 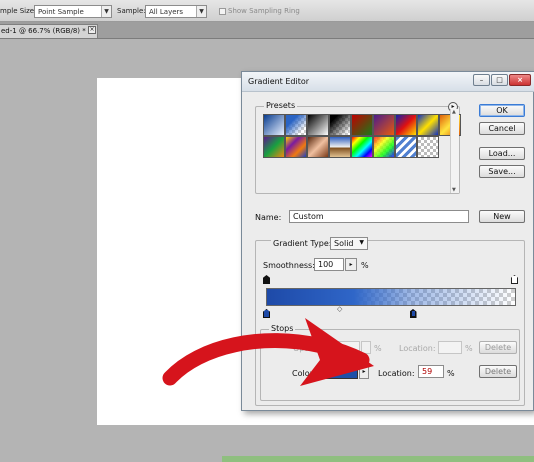 I want to click on gradient-type-value: Solid, so click(x=344, y=243).